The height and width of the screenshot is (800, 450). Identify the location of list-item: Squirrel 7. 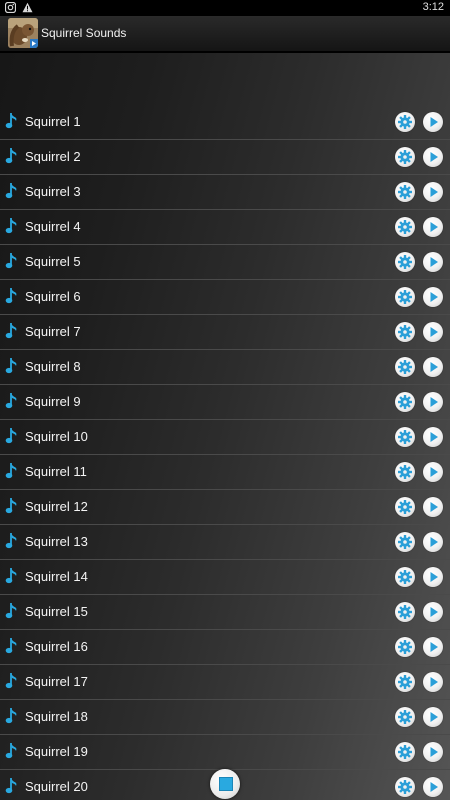
(225, 332).